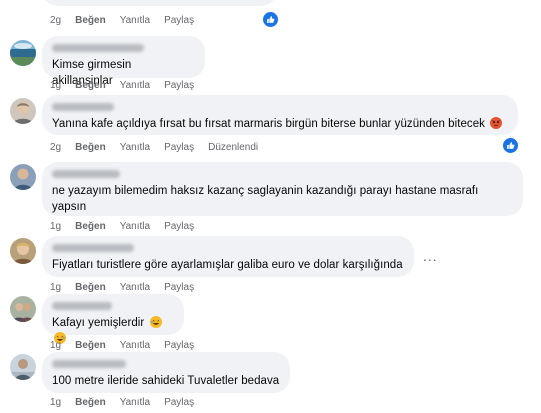 The height and width of the screenshot is (413, 541). What do you see at coordinates (233, 147) in the screenshot?
I see `edited-label: Düzenlendi` at bounding box center [233, 147].